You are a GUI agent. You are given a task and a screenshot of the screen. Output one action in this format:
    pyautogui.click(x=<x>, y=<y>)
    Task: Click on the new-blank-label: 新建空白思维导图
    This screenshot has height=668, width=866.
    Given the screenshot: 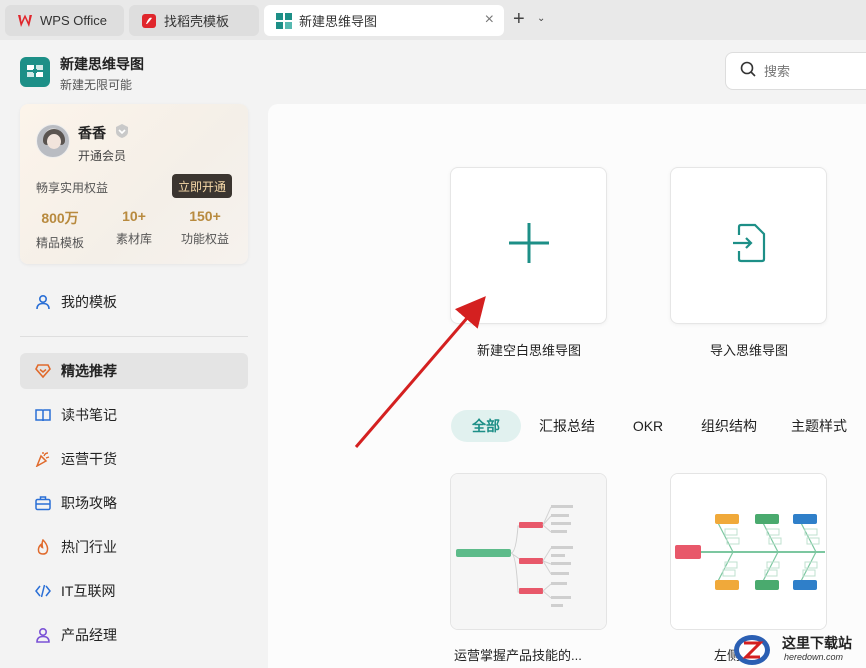 What is the action you would take?
    pyautogui.click(x=528, y=350)
    